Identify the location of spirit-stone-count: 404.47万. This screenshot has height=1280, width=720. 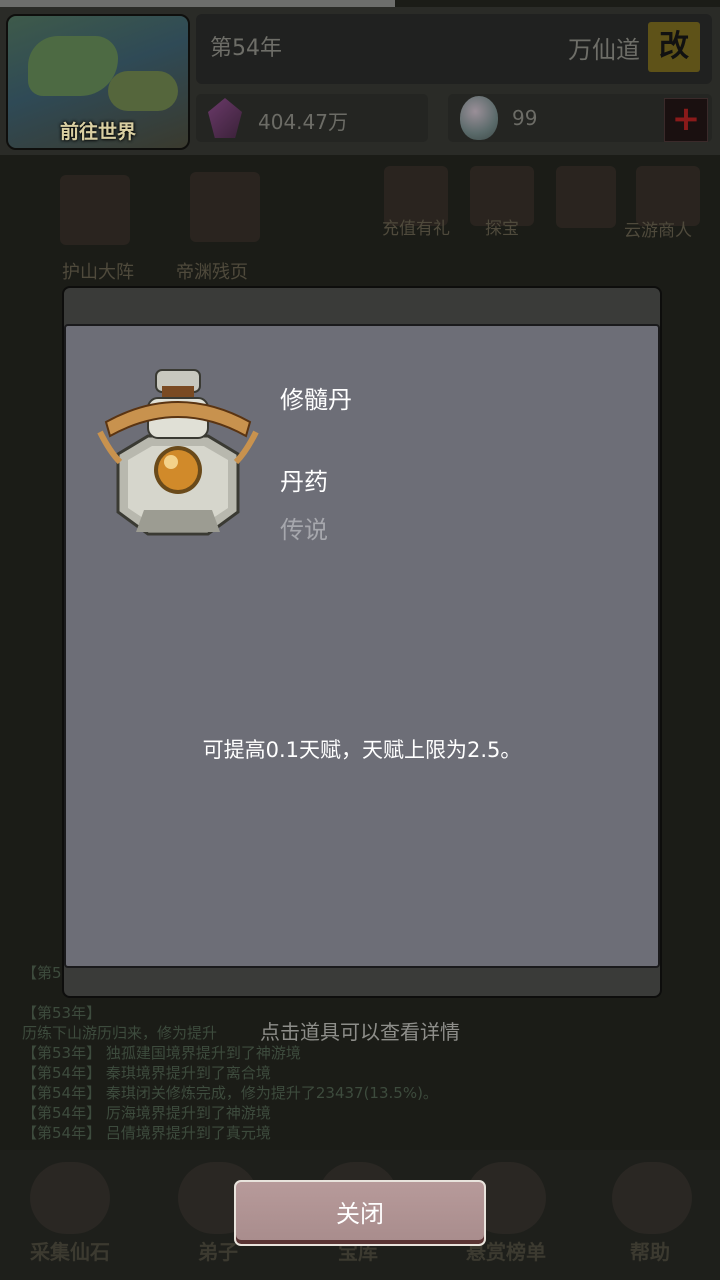
(303, 122).